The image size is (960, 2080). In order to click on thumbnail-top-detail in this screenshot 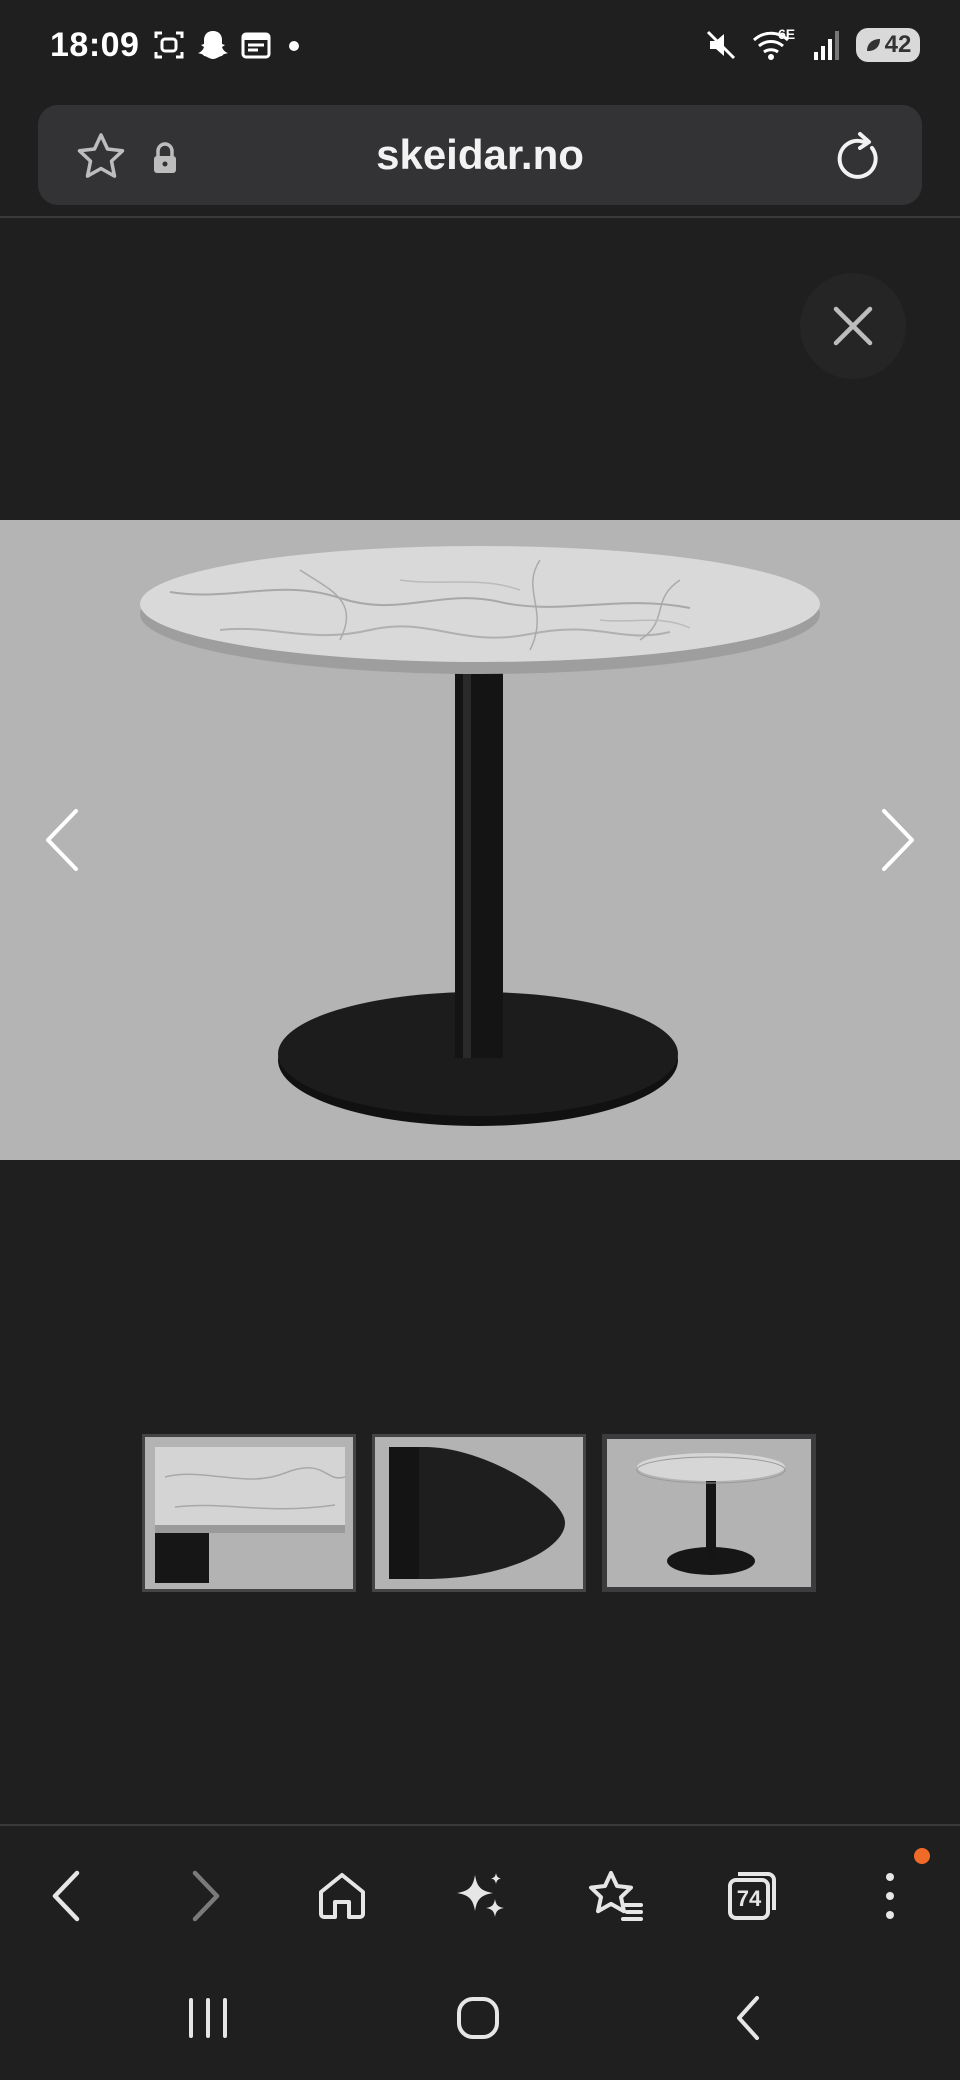, I will do `click(249, 1513)`.